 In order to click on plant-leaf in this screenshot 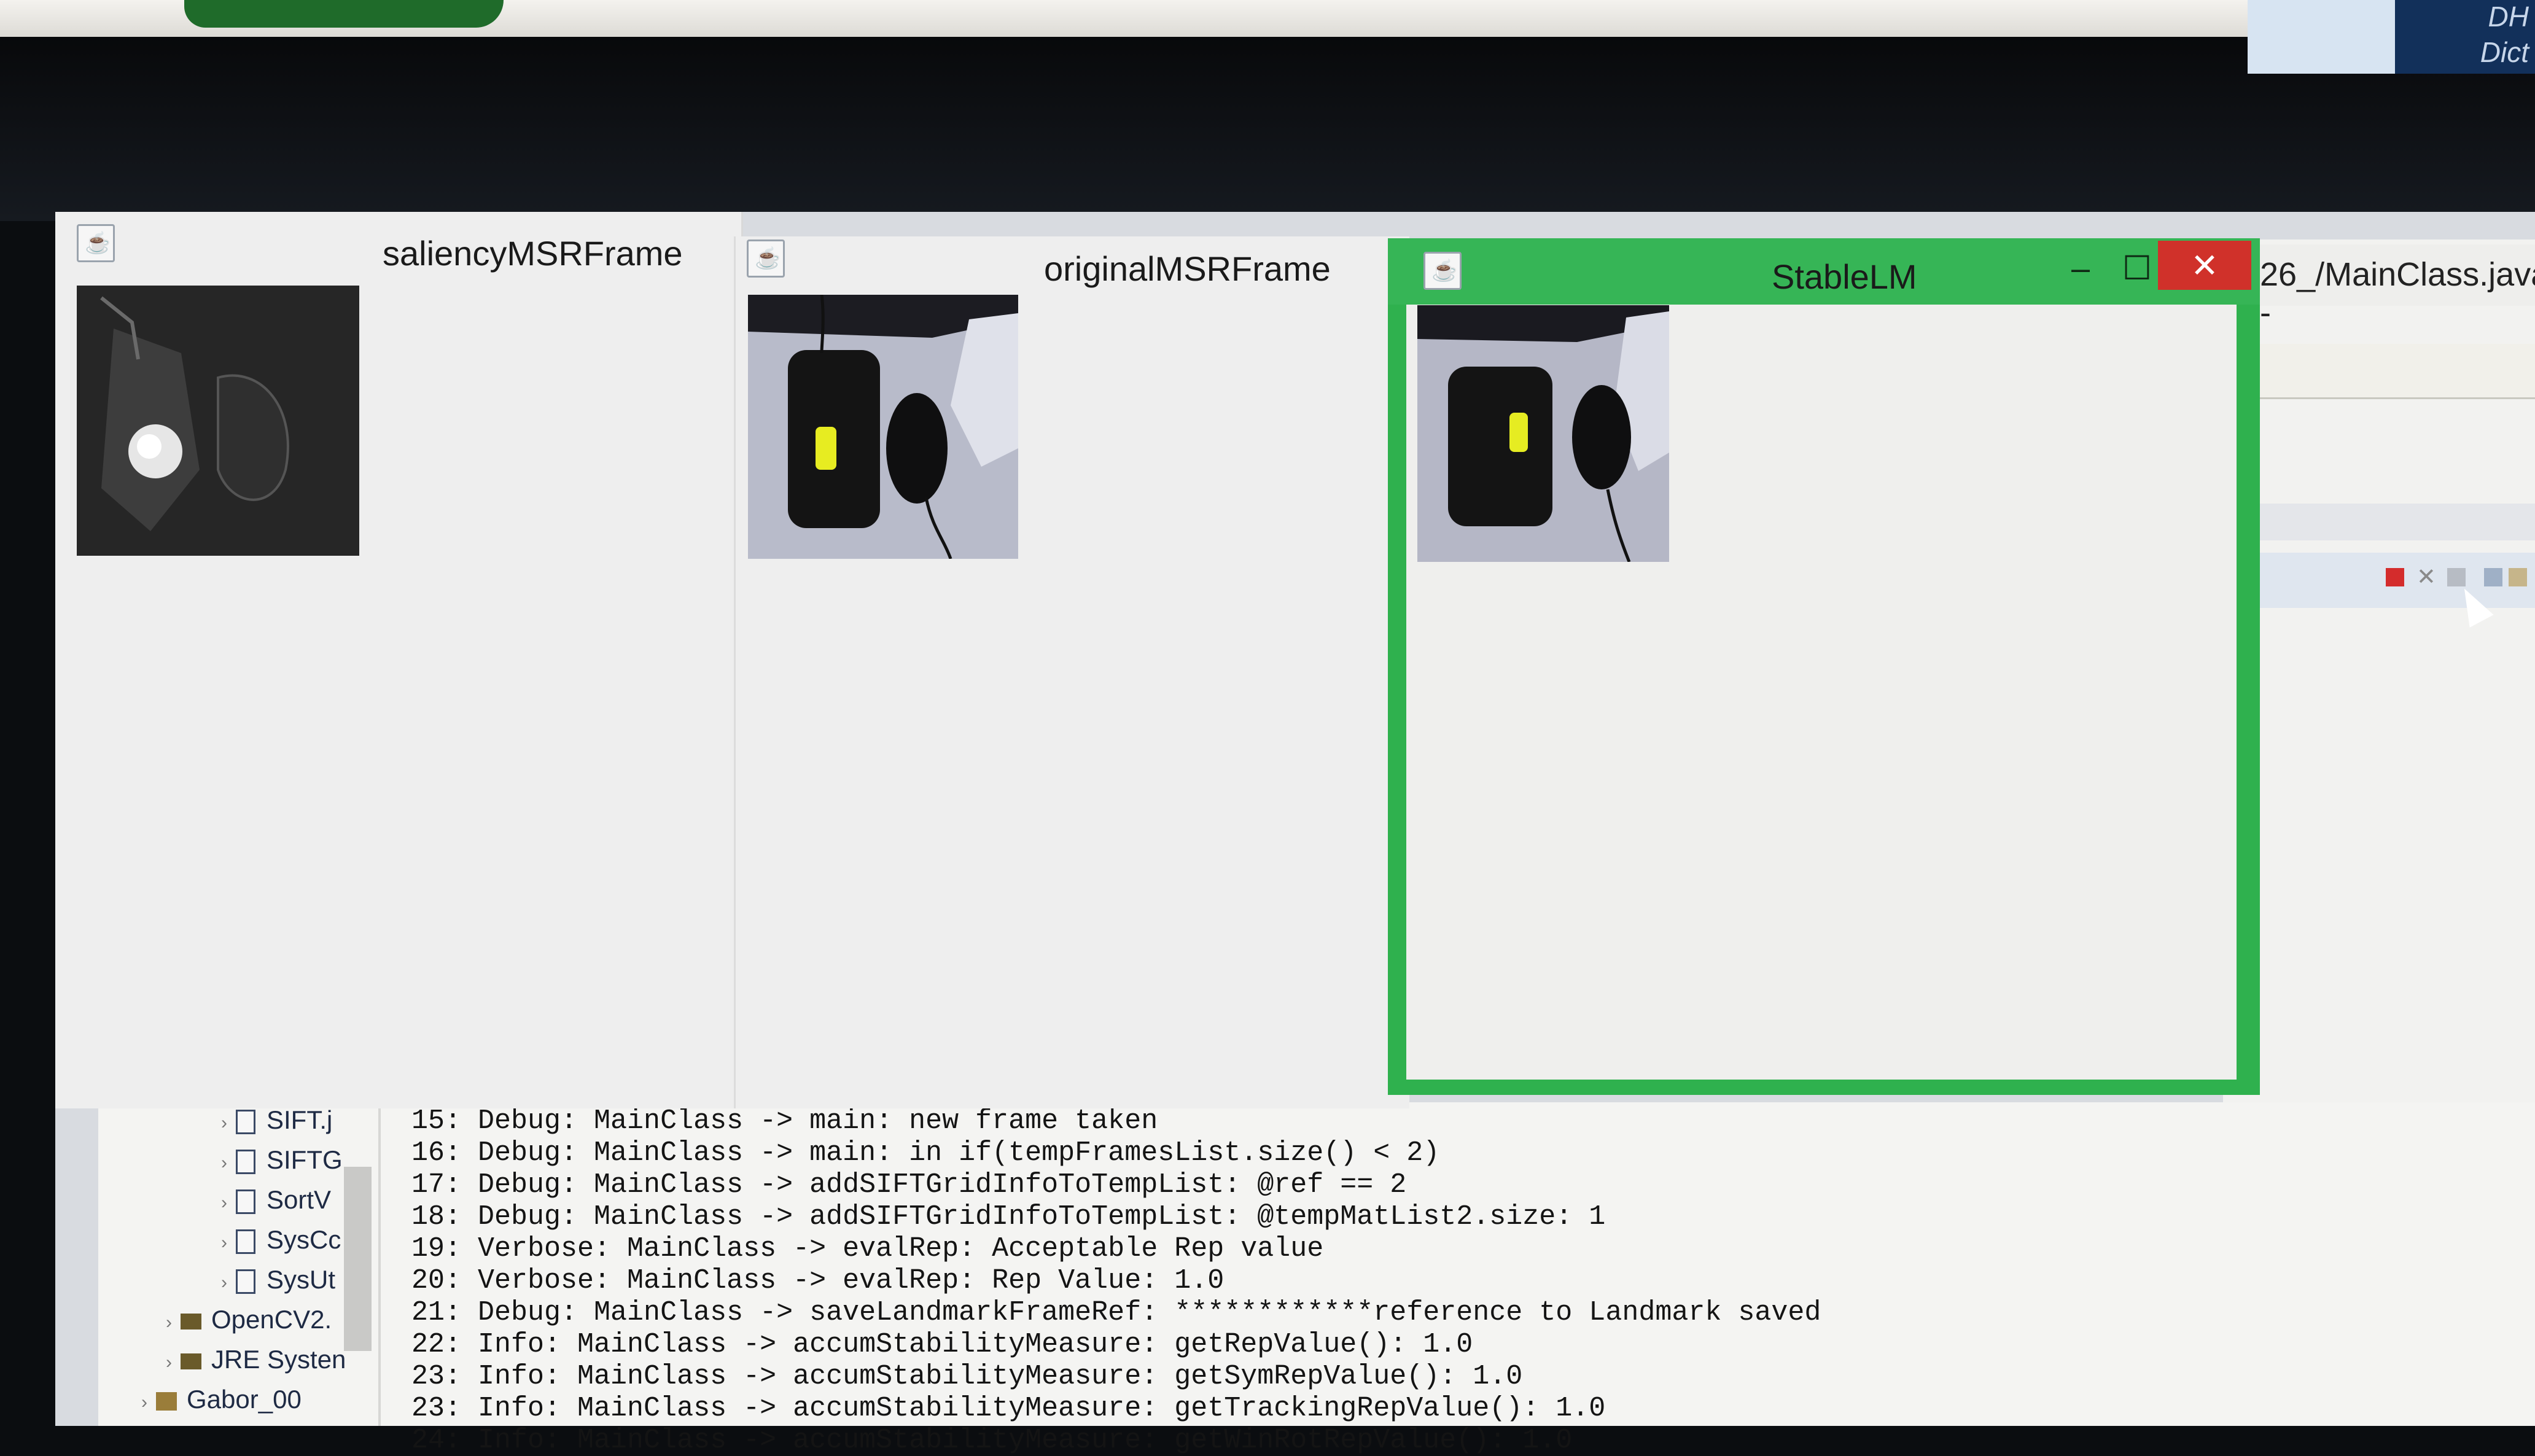, I will do `click(344, 14)`.